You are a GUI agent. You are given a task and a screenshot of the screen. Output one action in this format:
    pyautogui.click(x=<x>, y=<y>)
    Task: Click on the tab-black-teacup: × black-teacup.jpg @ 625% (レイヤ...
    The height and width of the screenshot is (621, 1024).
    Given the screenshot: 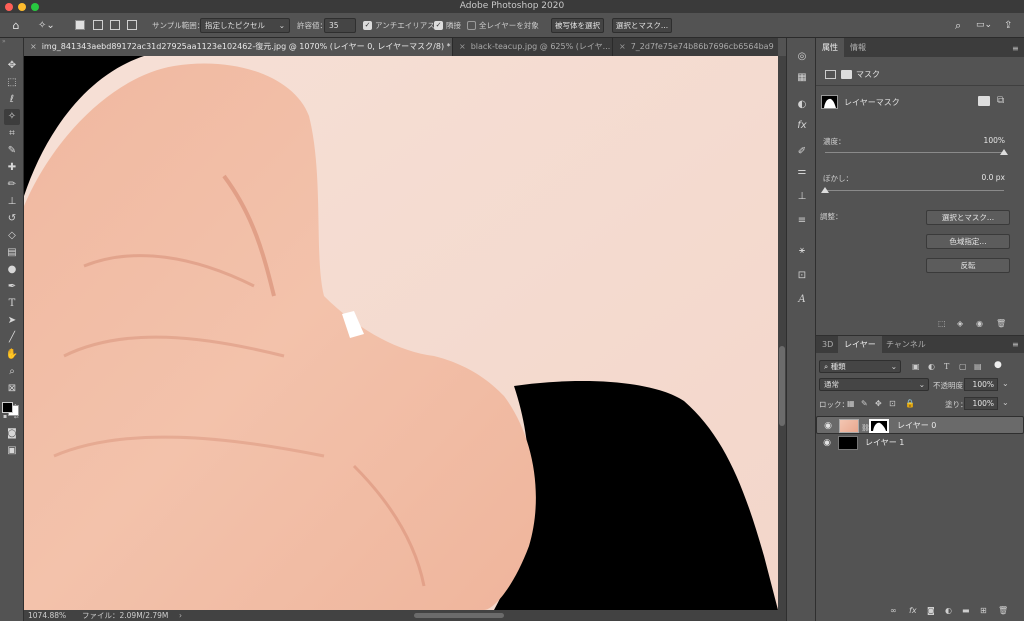 What is the action you would take?
    pyautogui.click(x=532, y=47)
    